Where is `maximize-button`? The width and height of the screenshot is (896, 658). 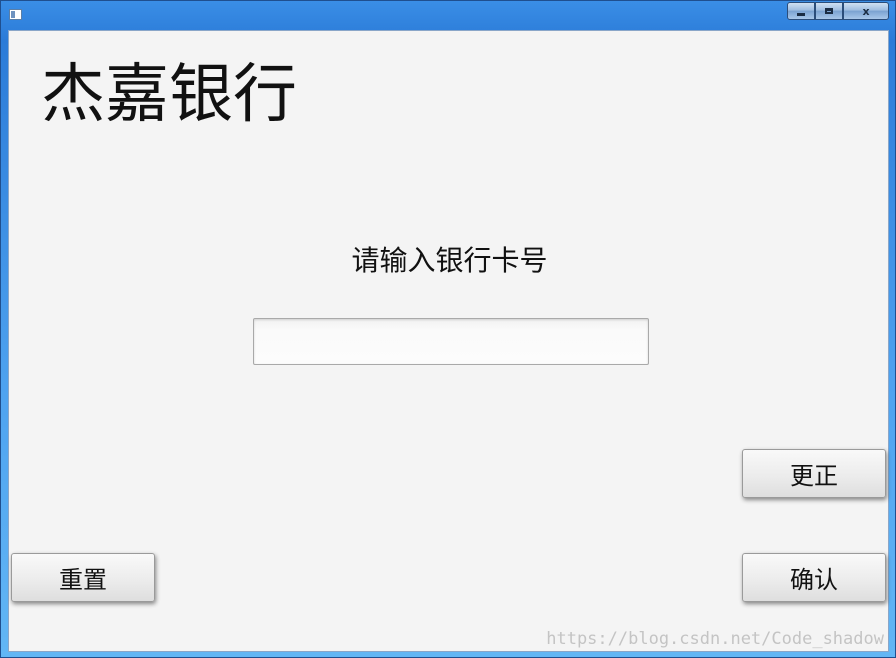 maximize-button is located at coordinates (829, 11).